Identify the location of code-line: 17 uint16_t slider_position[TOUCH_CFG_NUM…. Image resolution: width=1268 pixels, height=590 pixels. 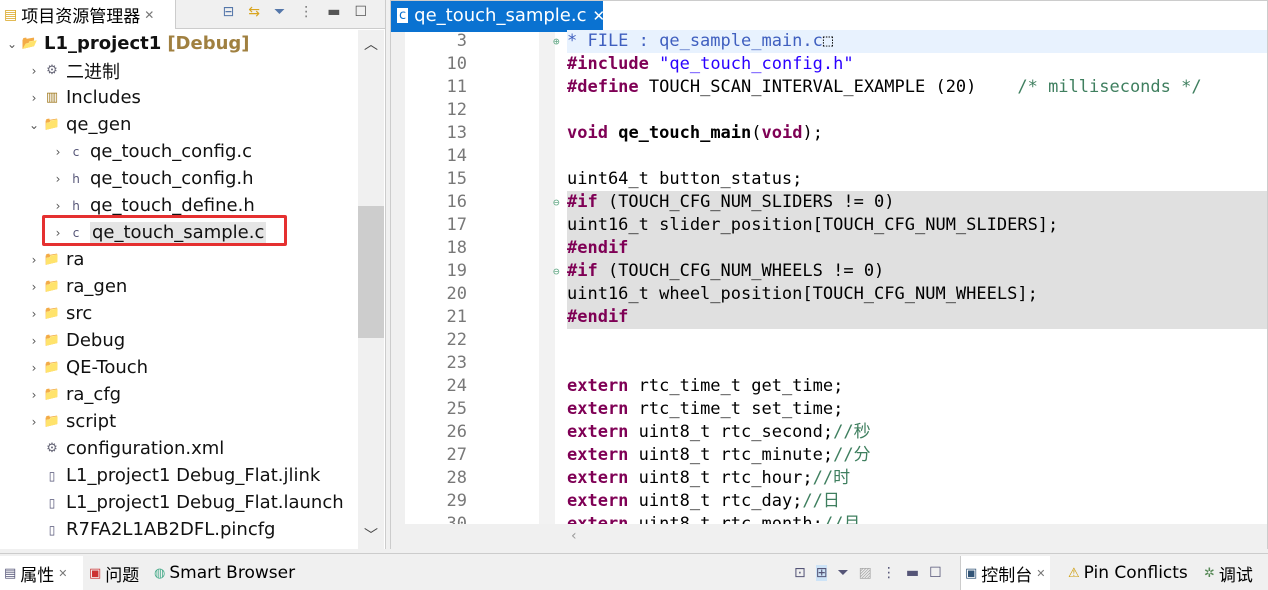
(829, 225).